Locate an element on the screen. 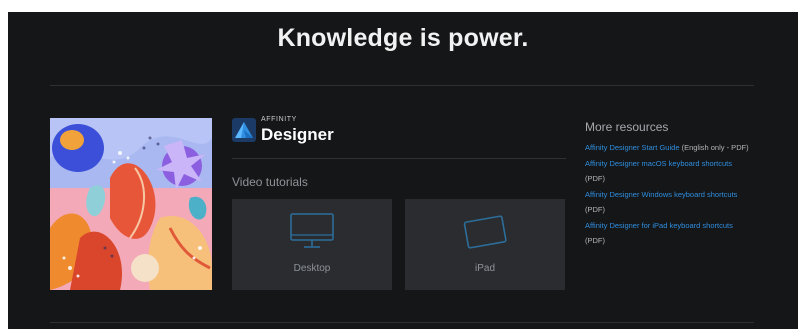  more-resources-heading: More resources is located at coordinates (627, 127).